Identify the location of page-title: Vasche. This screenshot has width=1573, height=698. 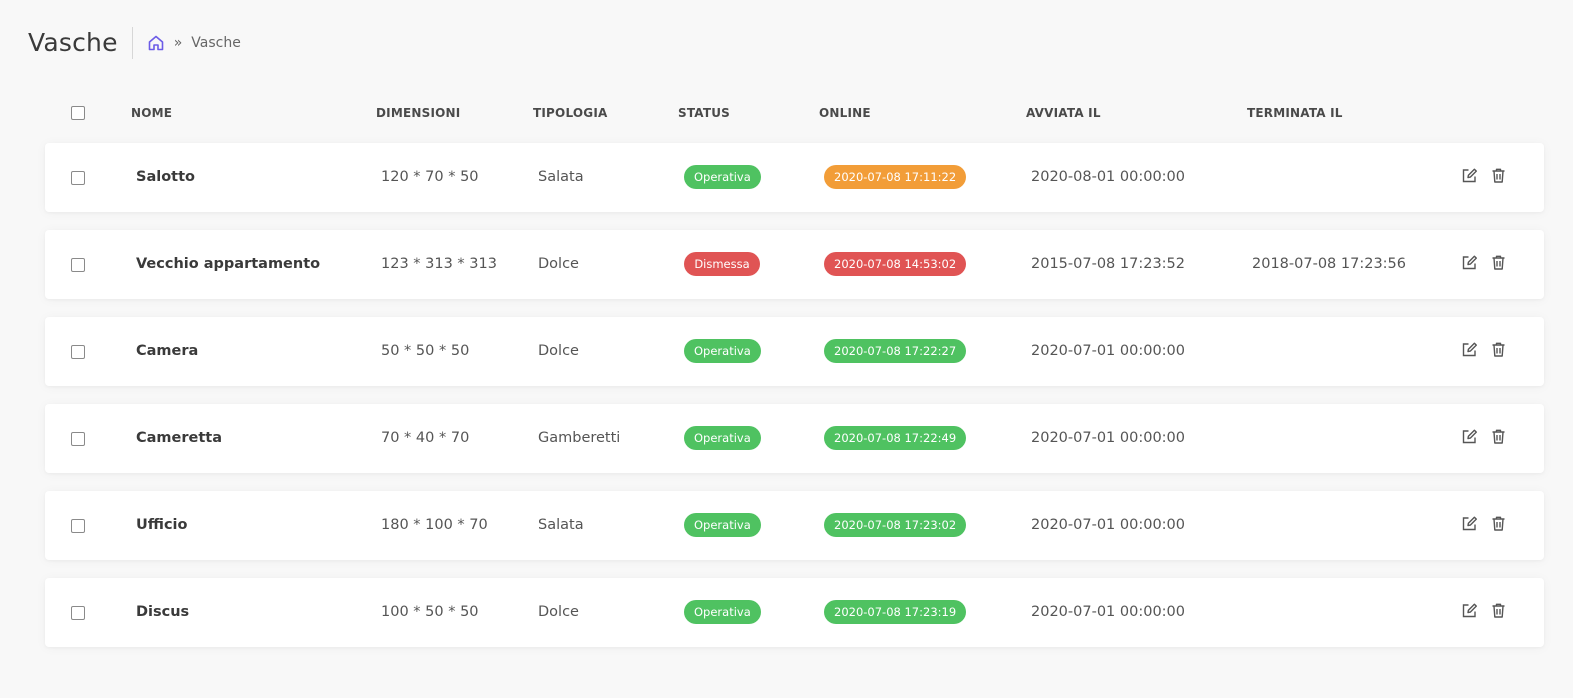
(73, 42).